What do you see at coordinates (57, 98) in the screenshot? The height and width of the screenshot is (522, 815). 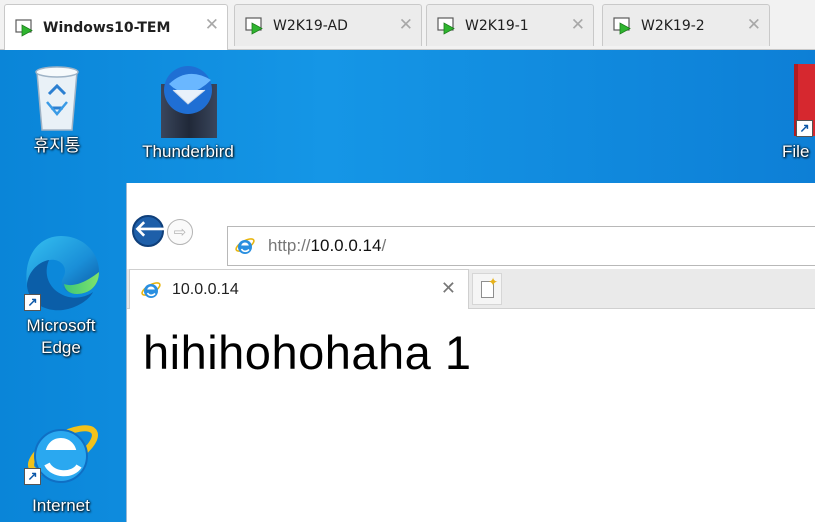 I see `recycle-bin-icon` at bounding box center [57, 98].